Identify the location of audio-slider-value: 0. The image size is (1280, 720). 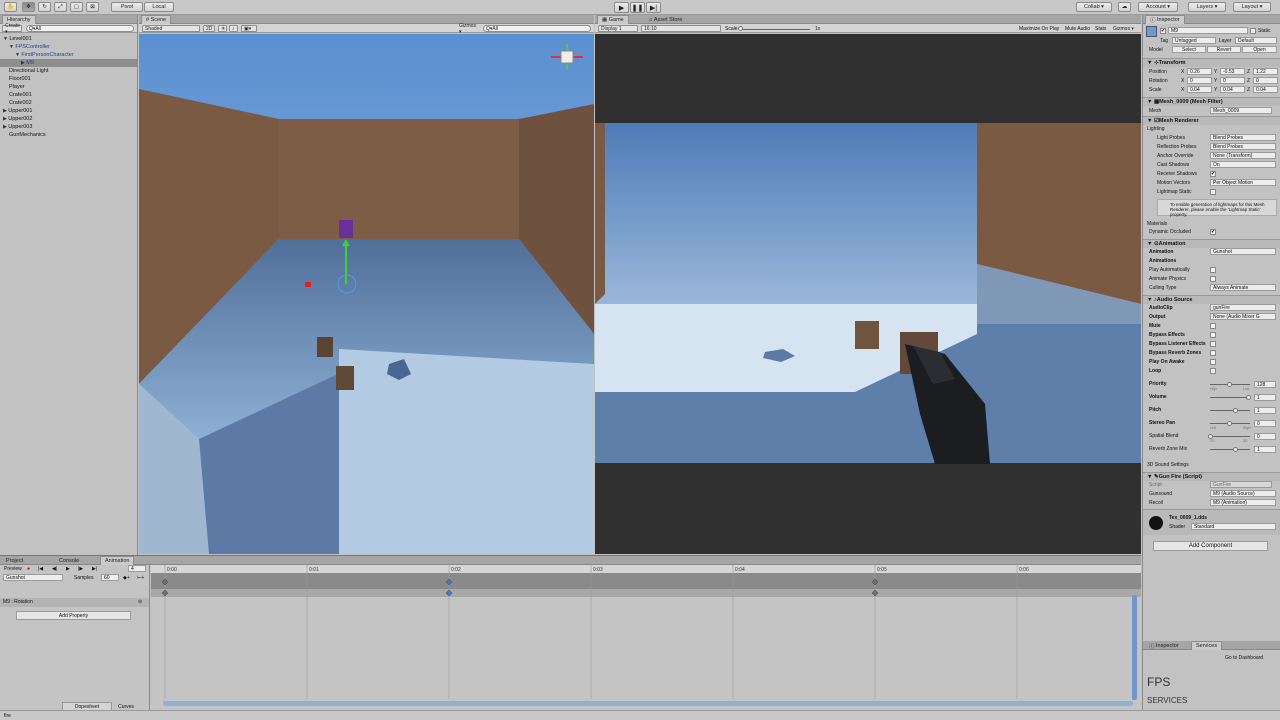
(1265, 423).